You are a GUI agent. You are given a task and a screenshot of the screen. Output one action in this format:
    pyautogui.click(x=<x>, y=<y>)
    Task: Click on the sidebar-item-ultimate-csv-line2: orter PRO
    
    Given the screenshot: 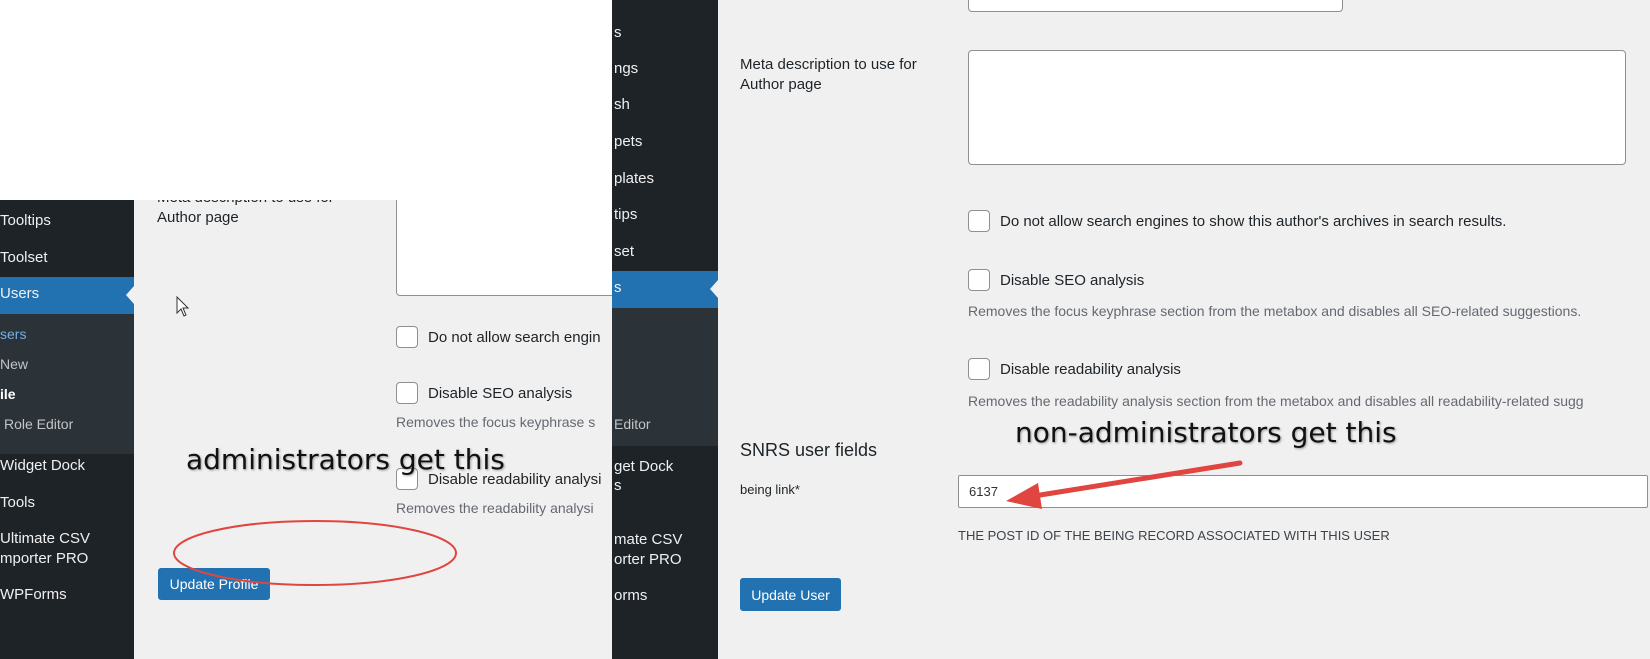 What is the action you would take?
    pyautogui.click(x=648, y=559)
    